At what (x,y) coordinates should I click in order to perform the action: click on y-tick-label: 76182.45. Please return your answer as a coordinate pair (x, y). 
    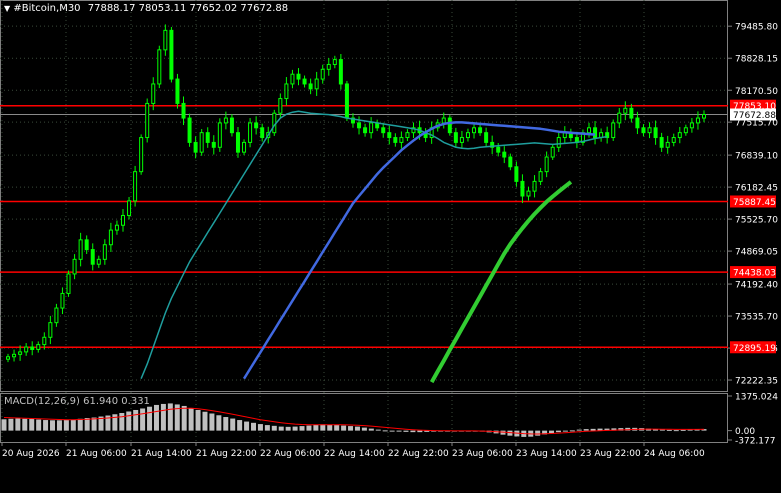
    Looking at the image, I should click on (756, 189).